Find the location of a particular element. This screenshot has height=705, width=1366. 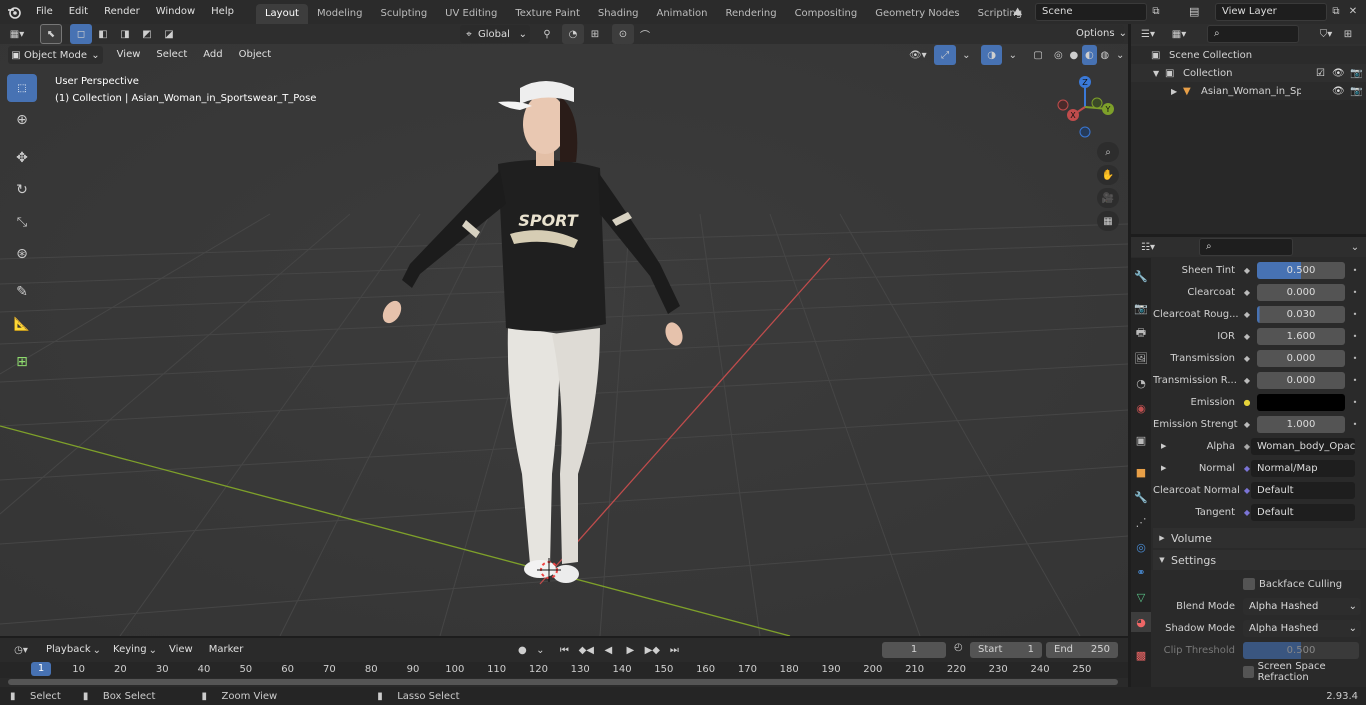

world-tab-icon: ◉ is located at coordinates (1141, 408).